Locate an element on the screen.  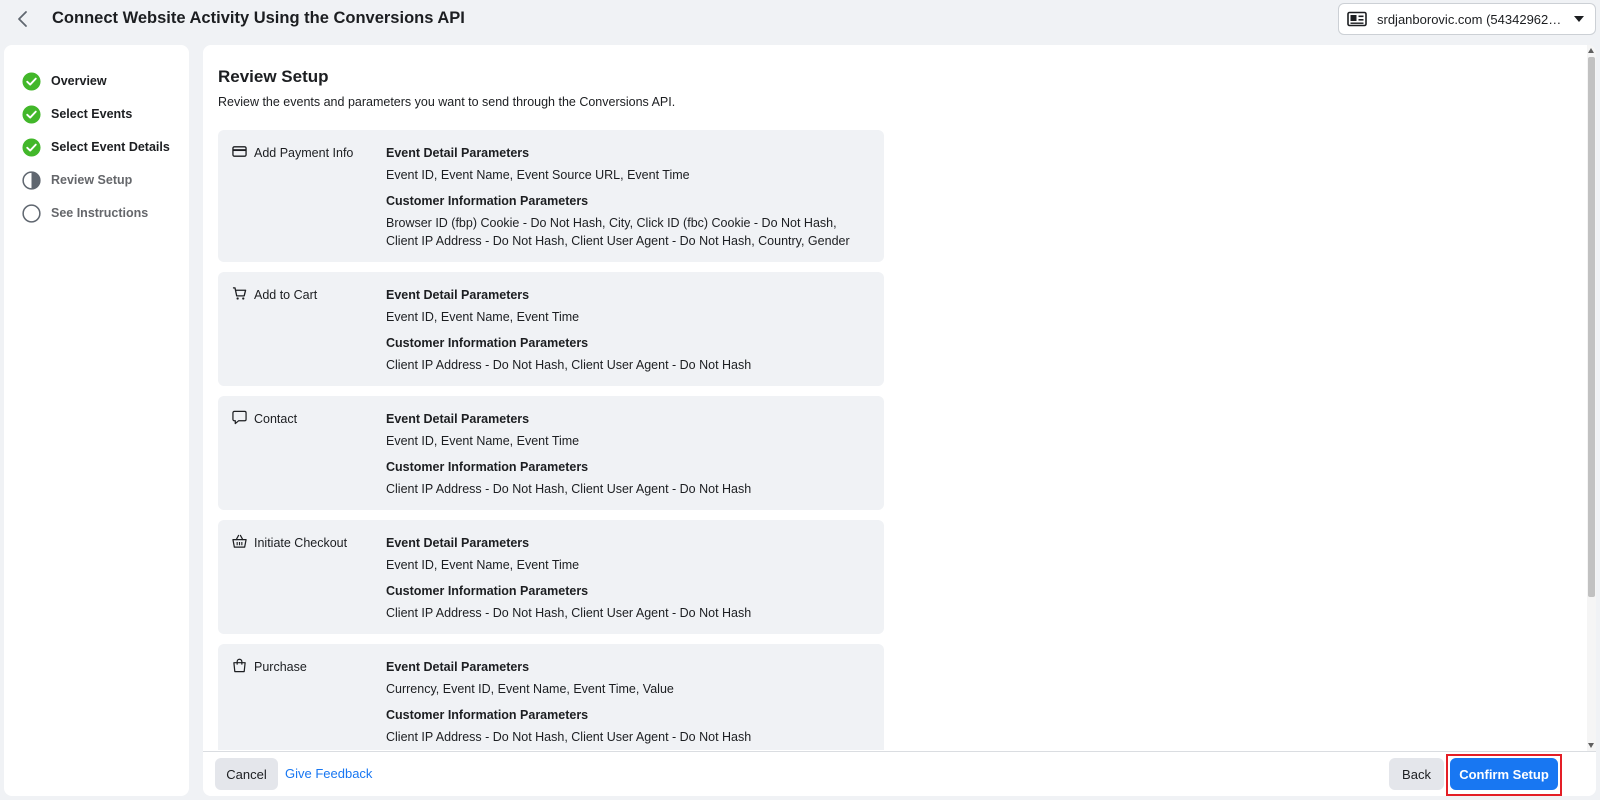
shopping-bag-icon is located at coordinates (239, 665).